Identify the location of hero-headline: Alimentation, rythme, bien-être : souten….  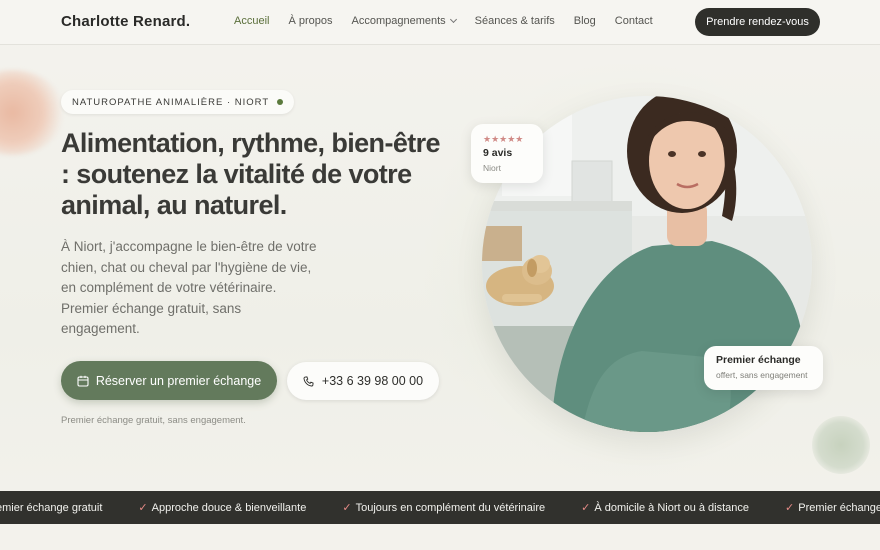
(251, 174).